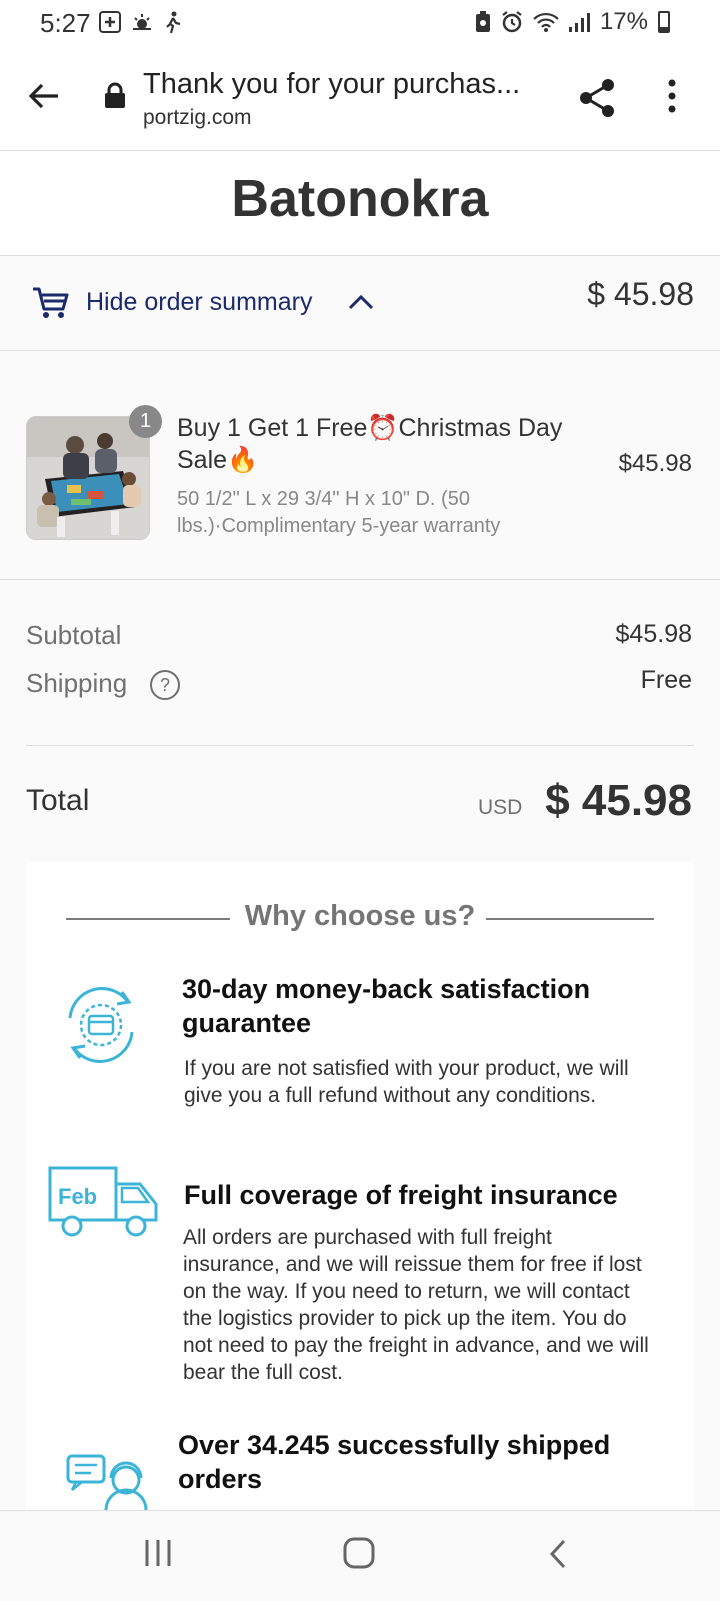 This screenshot has width=720, height=1601. I want to click on status-notification-icons, so click(141, 22).